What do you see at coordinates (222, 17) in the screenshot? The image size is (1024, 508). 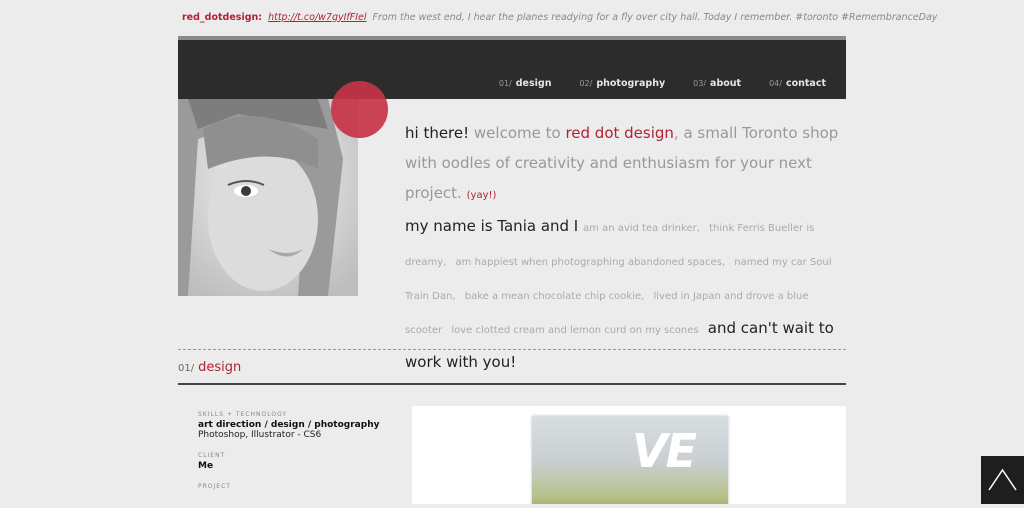 I see `tweet-handle: red_dotdesign:` at bounding box center [222, 17].